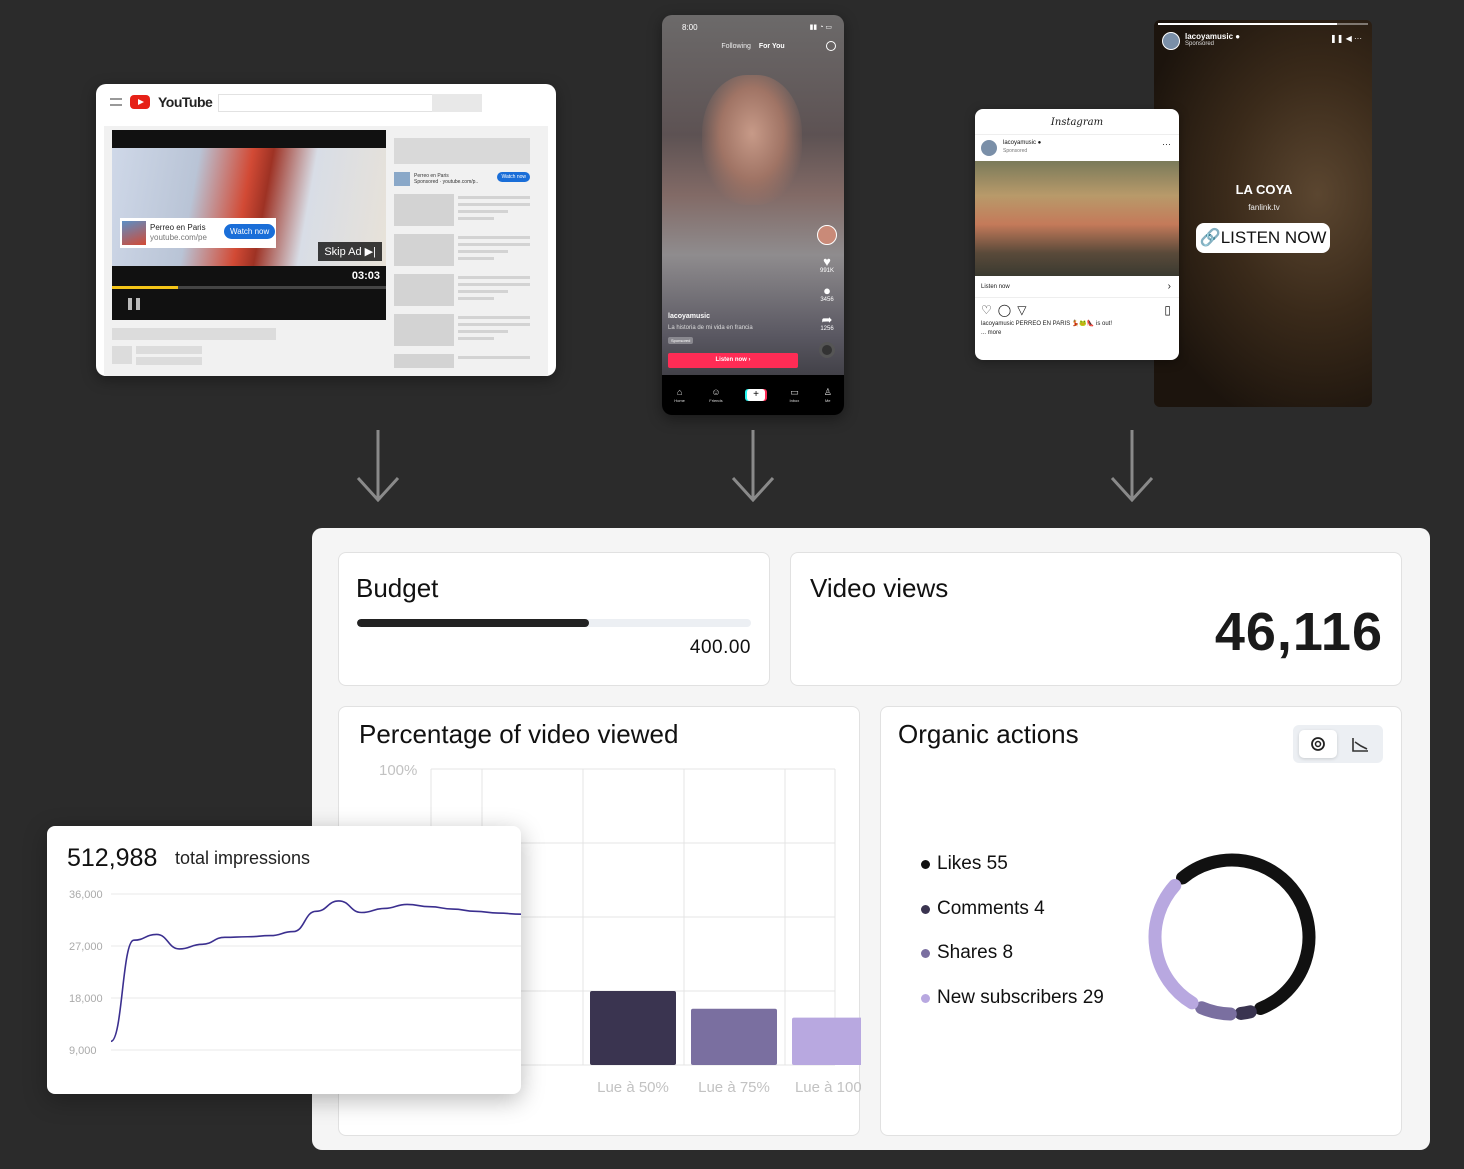 Image resolution: width=1464 pixels, height=1169 pixels. What do you see at coordinates (134, 233) in the screenshot?
I see `ad-thumbnail` at bounding box center [134, 233].